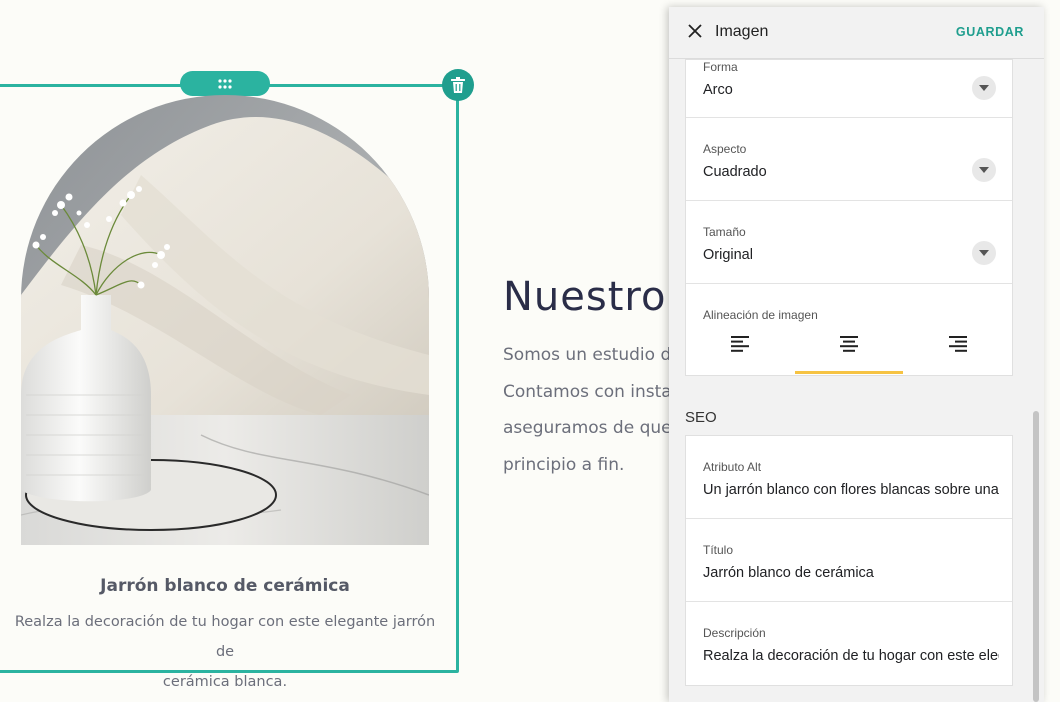  I want to click on title-field: Título Jarrón blanco de cerámica, so click(849, 560).